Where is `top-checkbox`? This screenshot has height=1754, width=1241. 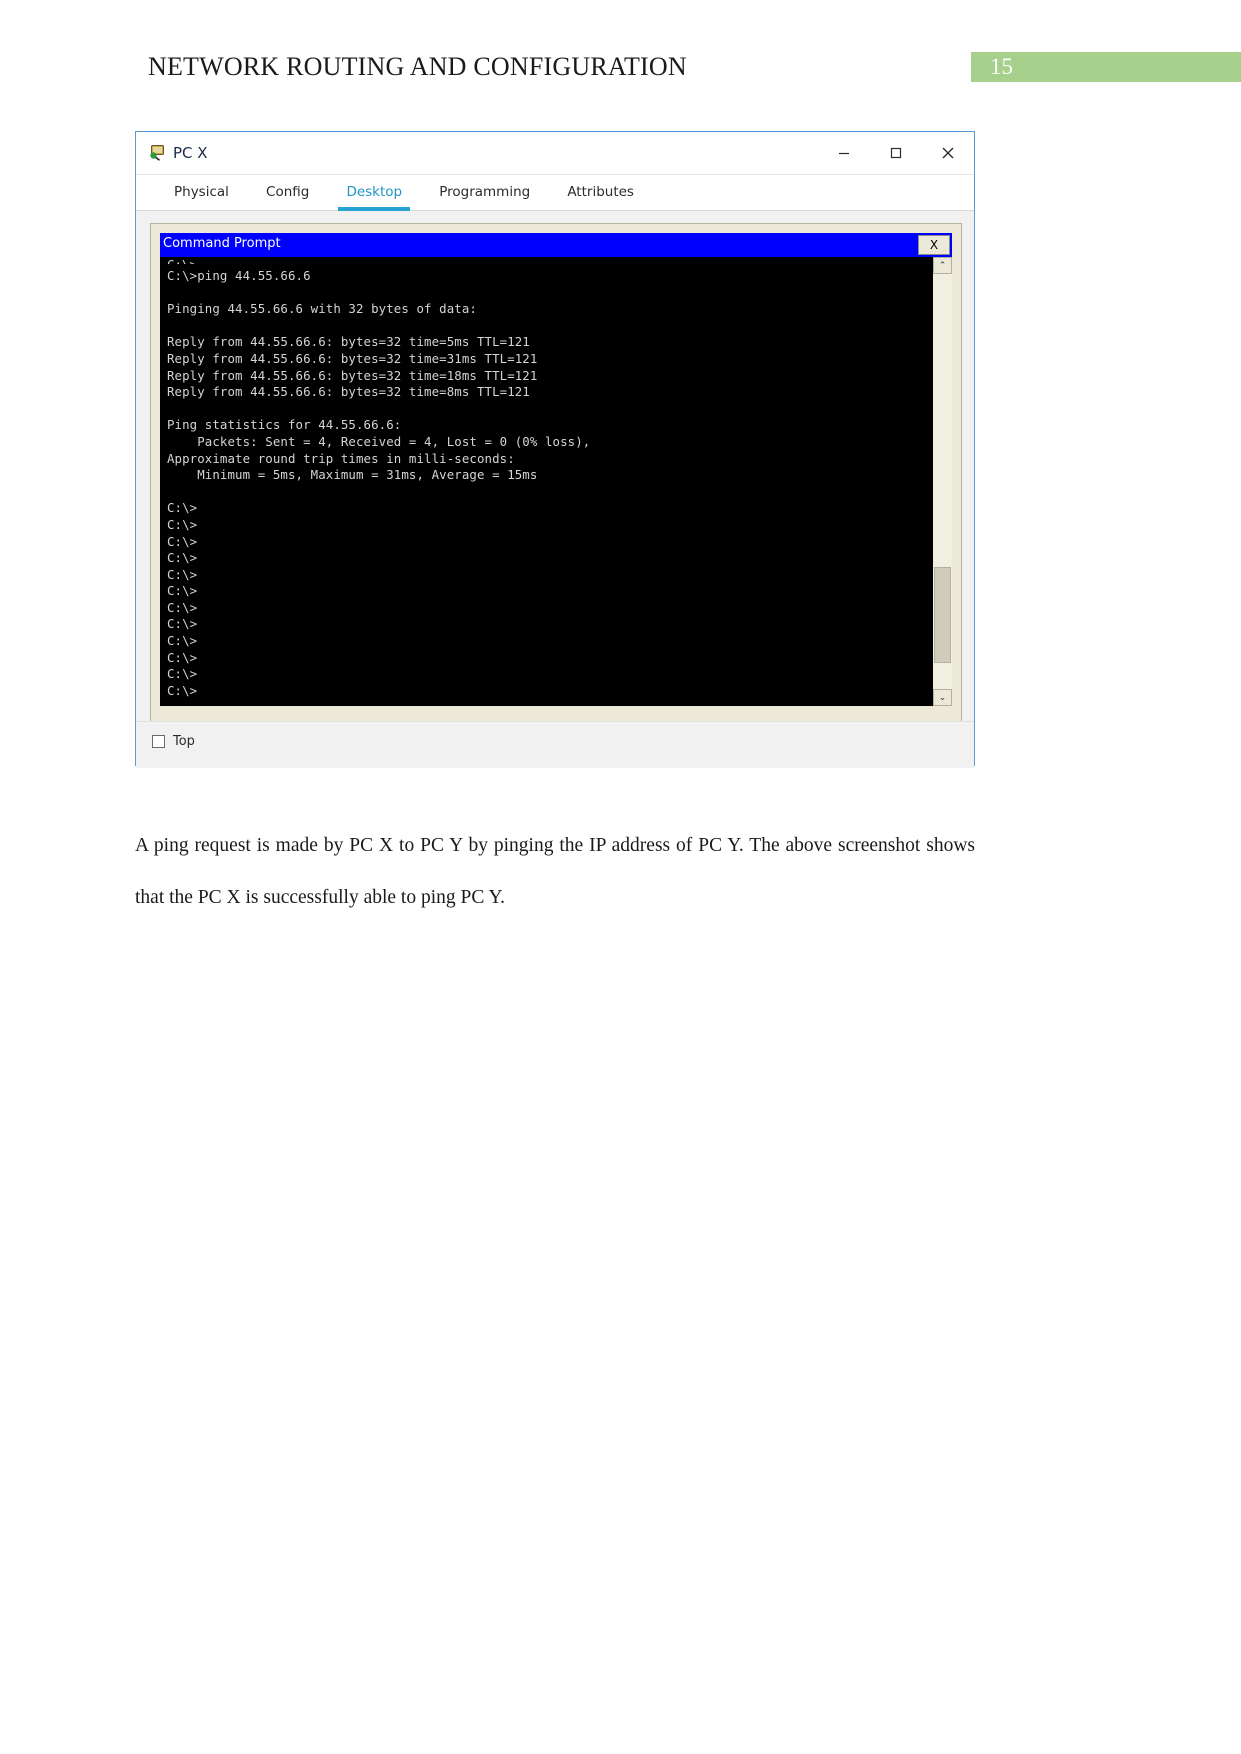
top-checkbox is located at coordinates (158, 741).